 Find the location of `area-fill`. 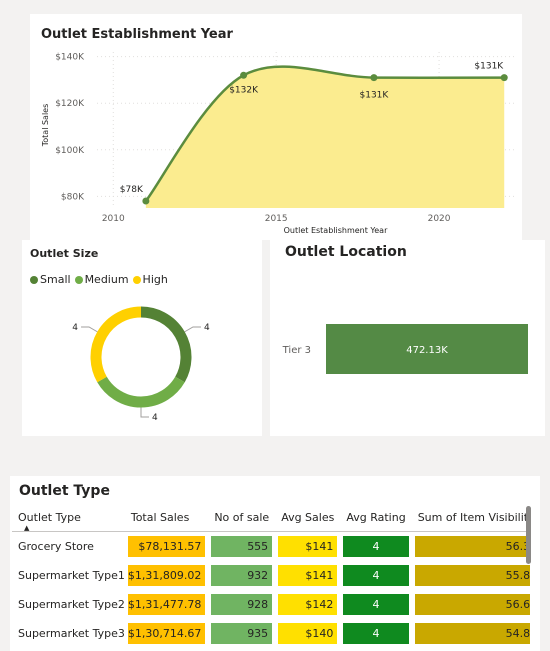

area-fill is located at coordinates (325, 137).